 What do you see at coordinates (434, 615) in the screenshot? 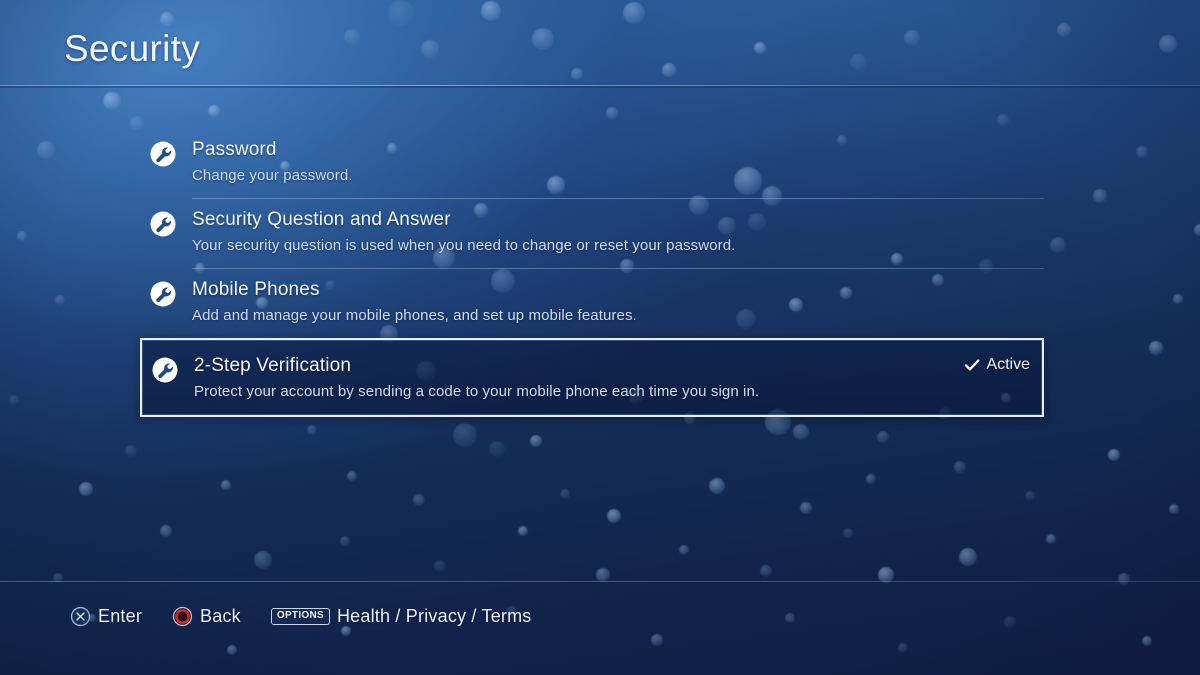
I see `footer-hint-label: Health / Privacy / Terms` at bounding box center [434, 615].